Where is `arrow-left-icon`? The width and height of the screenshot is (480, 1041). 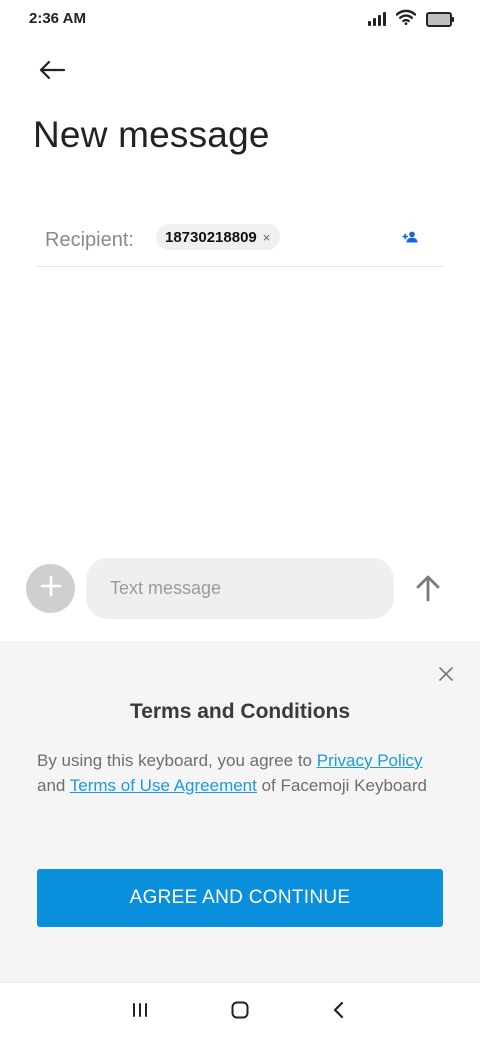 arrow-left-icon is located at coordinates (52, 72).